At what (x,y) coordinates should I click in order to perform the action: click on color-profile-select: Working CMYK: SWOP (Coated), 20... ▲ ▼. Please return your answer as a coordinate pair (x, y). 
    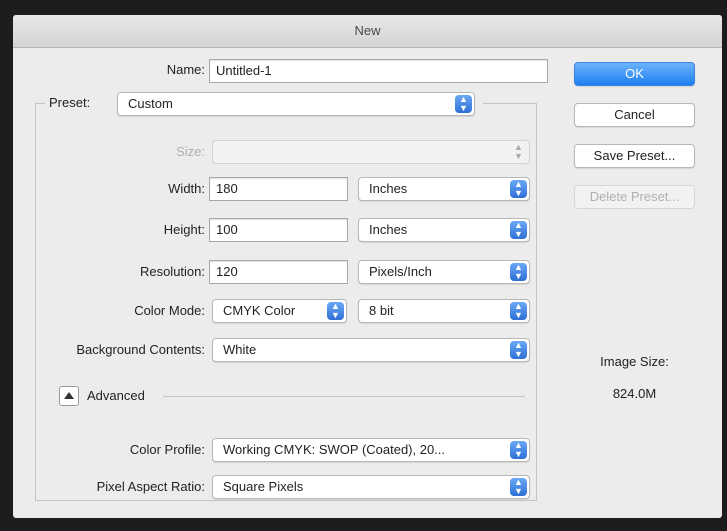
    Looking at the image, I should click on (371, 450).